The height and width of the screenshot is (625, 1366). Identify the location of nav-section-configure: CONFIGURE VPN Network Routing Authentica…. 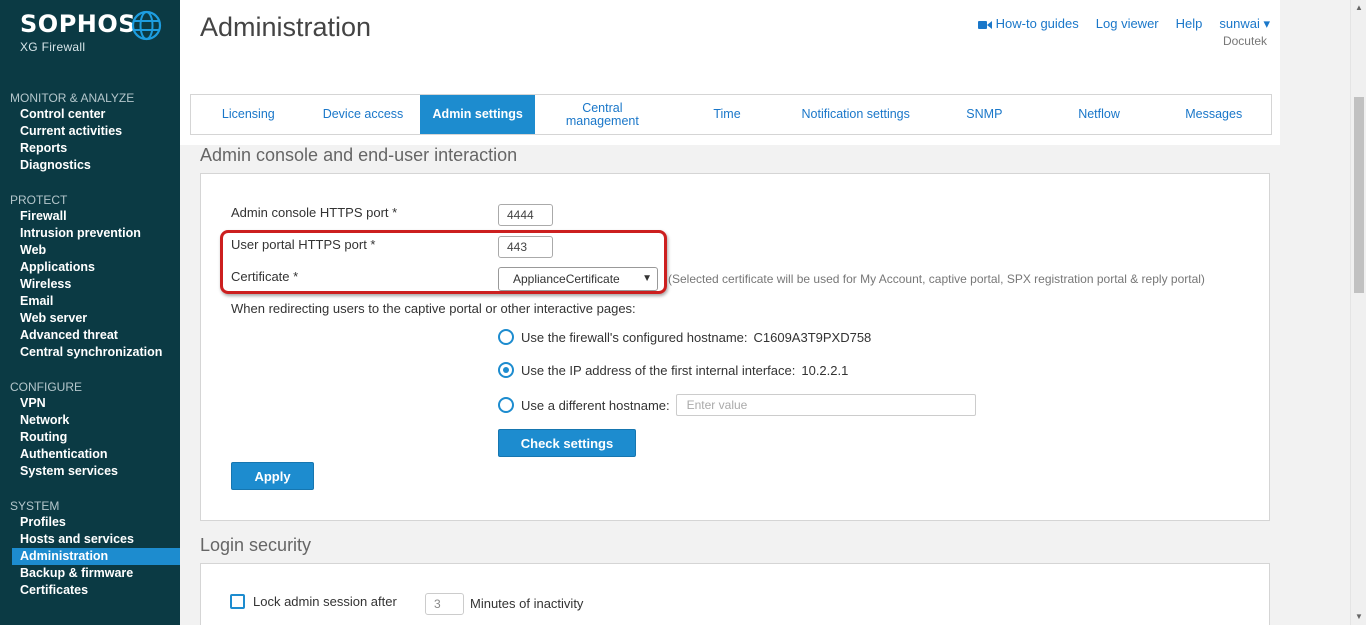
(90, 429).